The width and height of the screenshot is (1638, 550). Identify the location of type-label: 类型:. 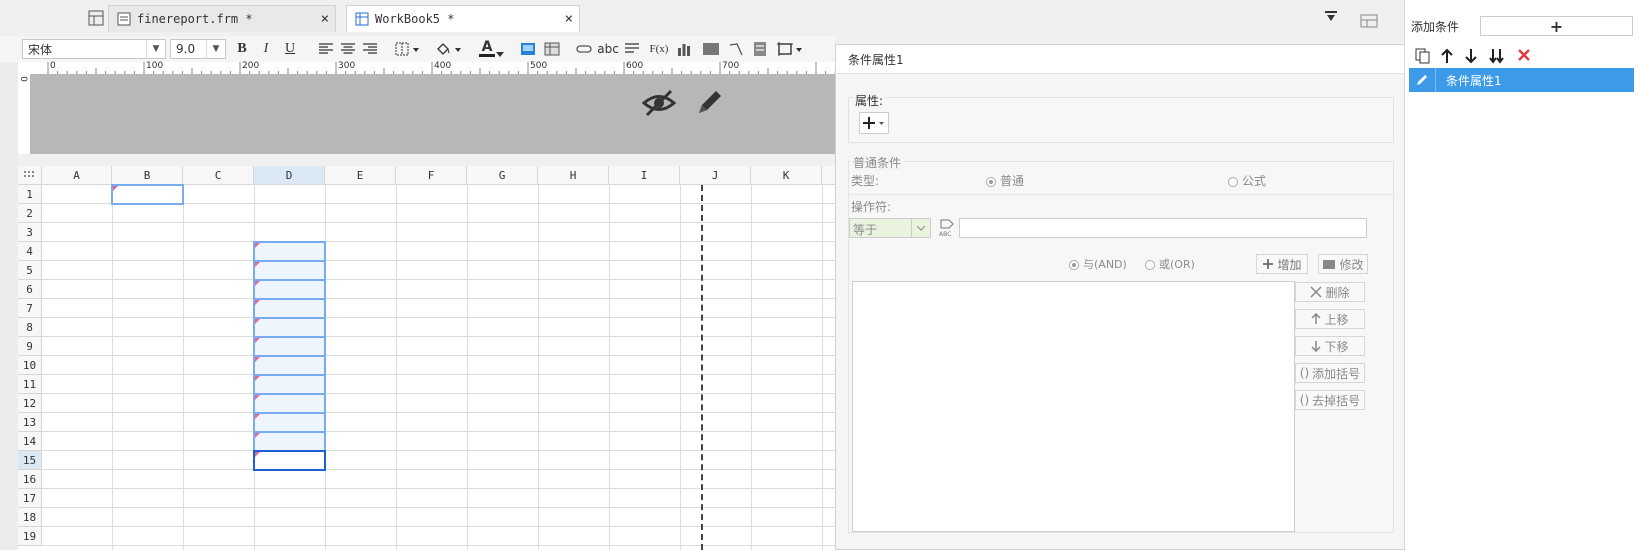
(865, 181).